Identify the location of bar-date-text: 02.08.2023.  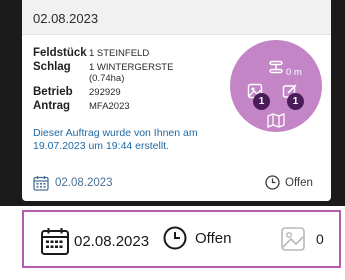
(112, 241).